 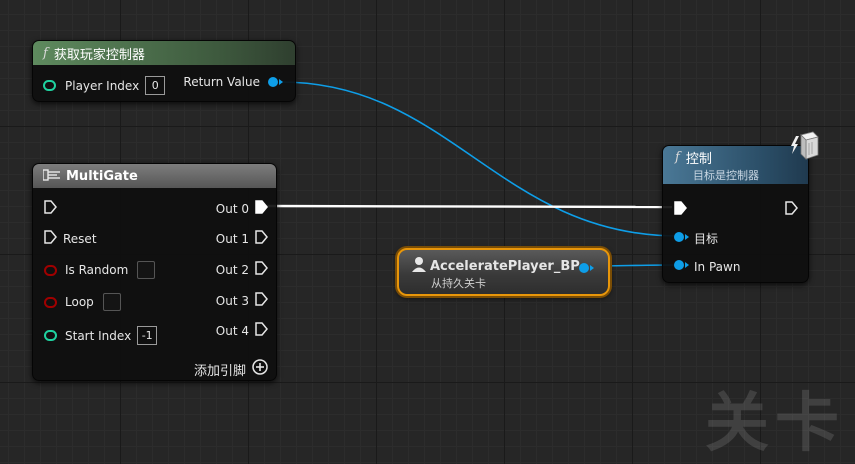 What do you see at coordinates (99, 55) in the screenshot?
I see `get-player-controller-title: 获取玩家控制器` at bounding box center [99, 55].